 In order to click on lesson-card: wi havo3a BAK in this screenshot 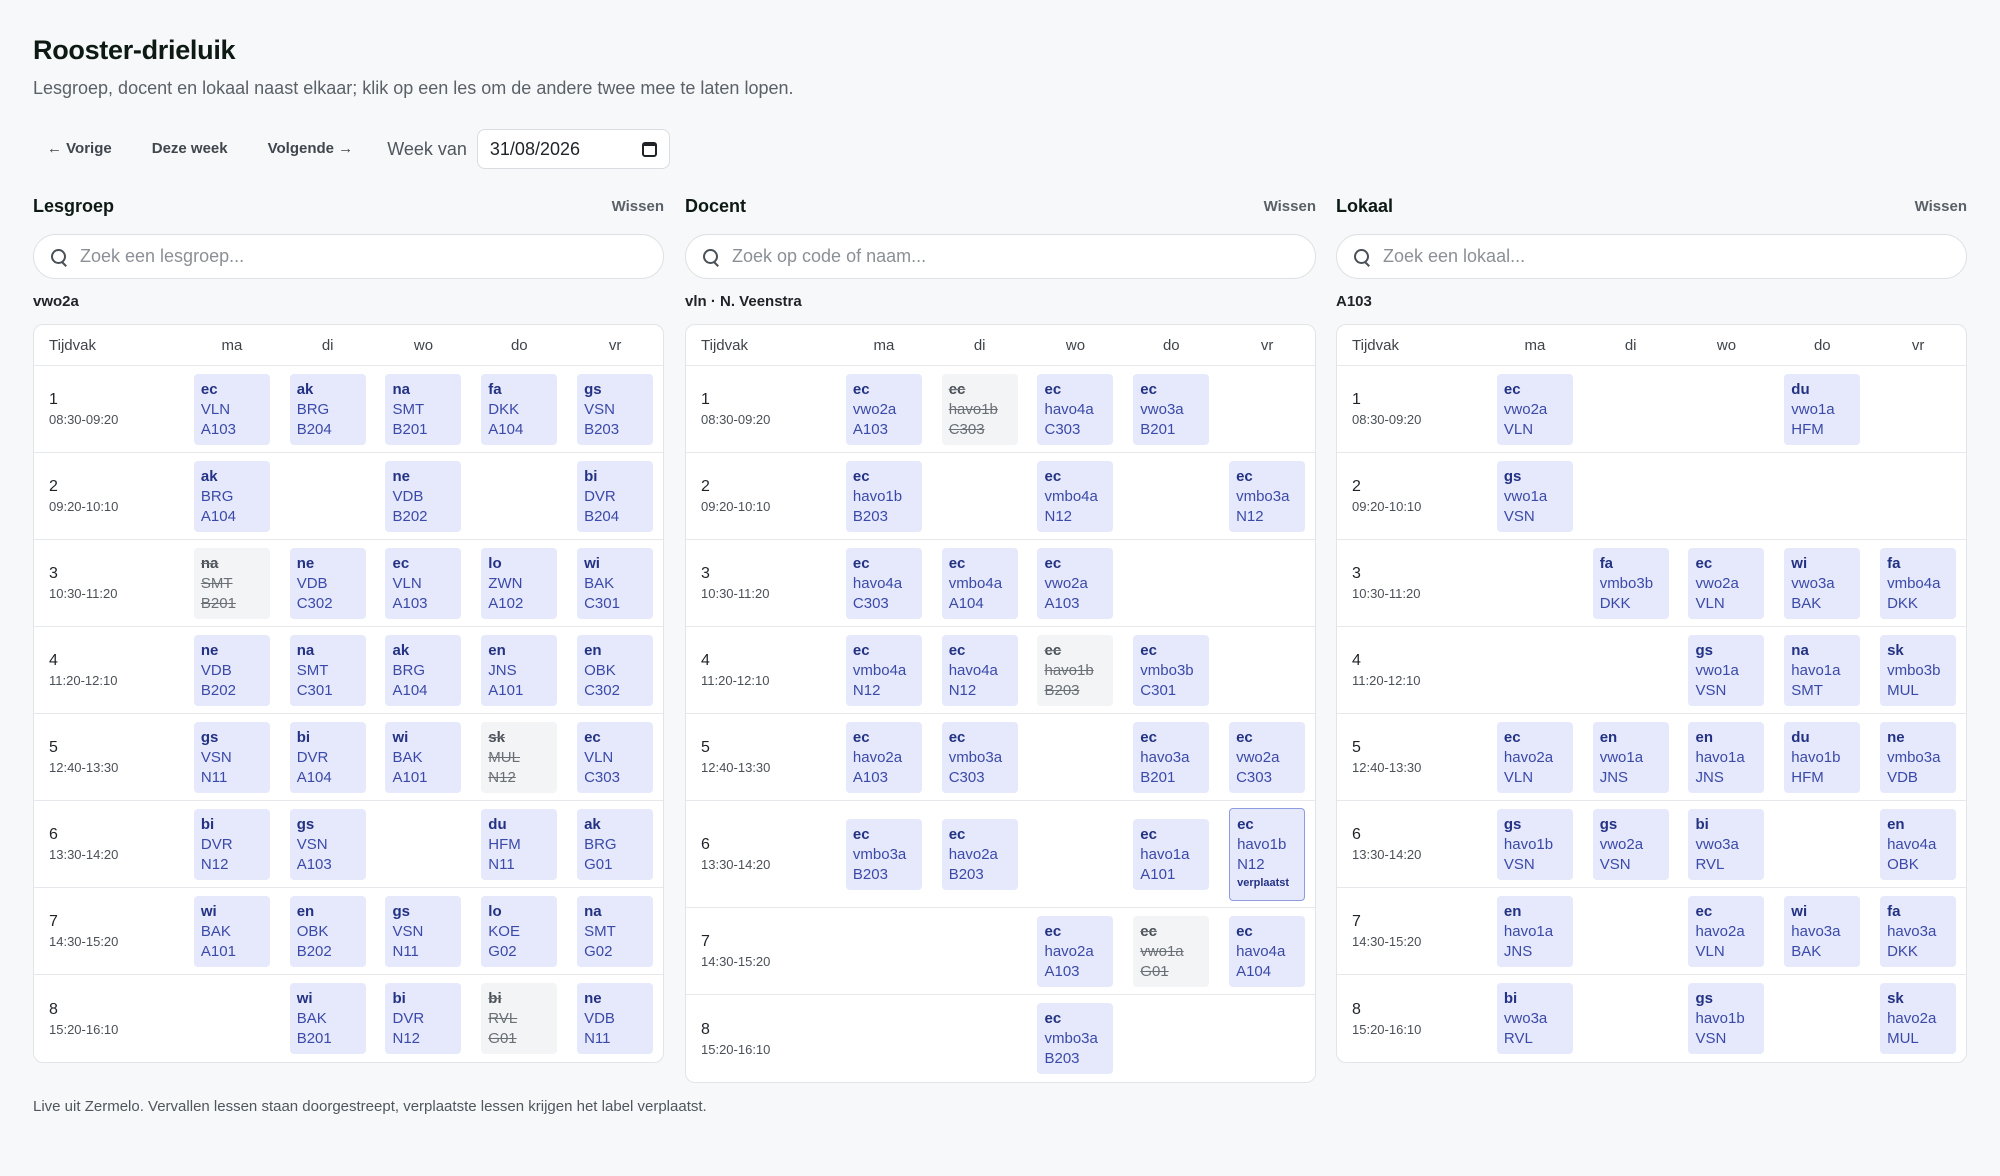, I will do `click(1822, 931)`.